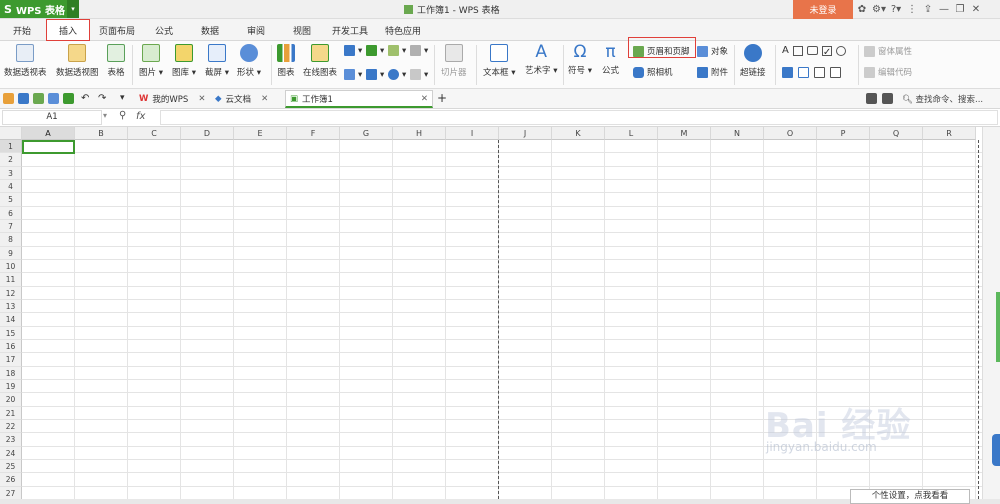 The height and width of the screenshot is (504, 1000). I want to click on formula-input, so click(579, 117).